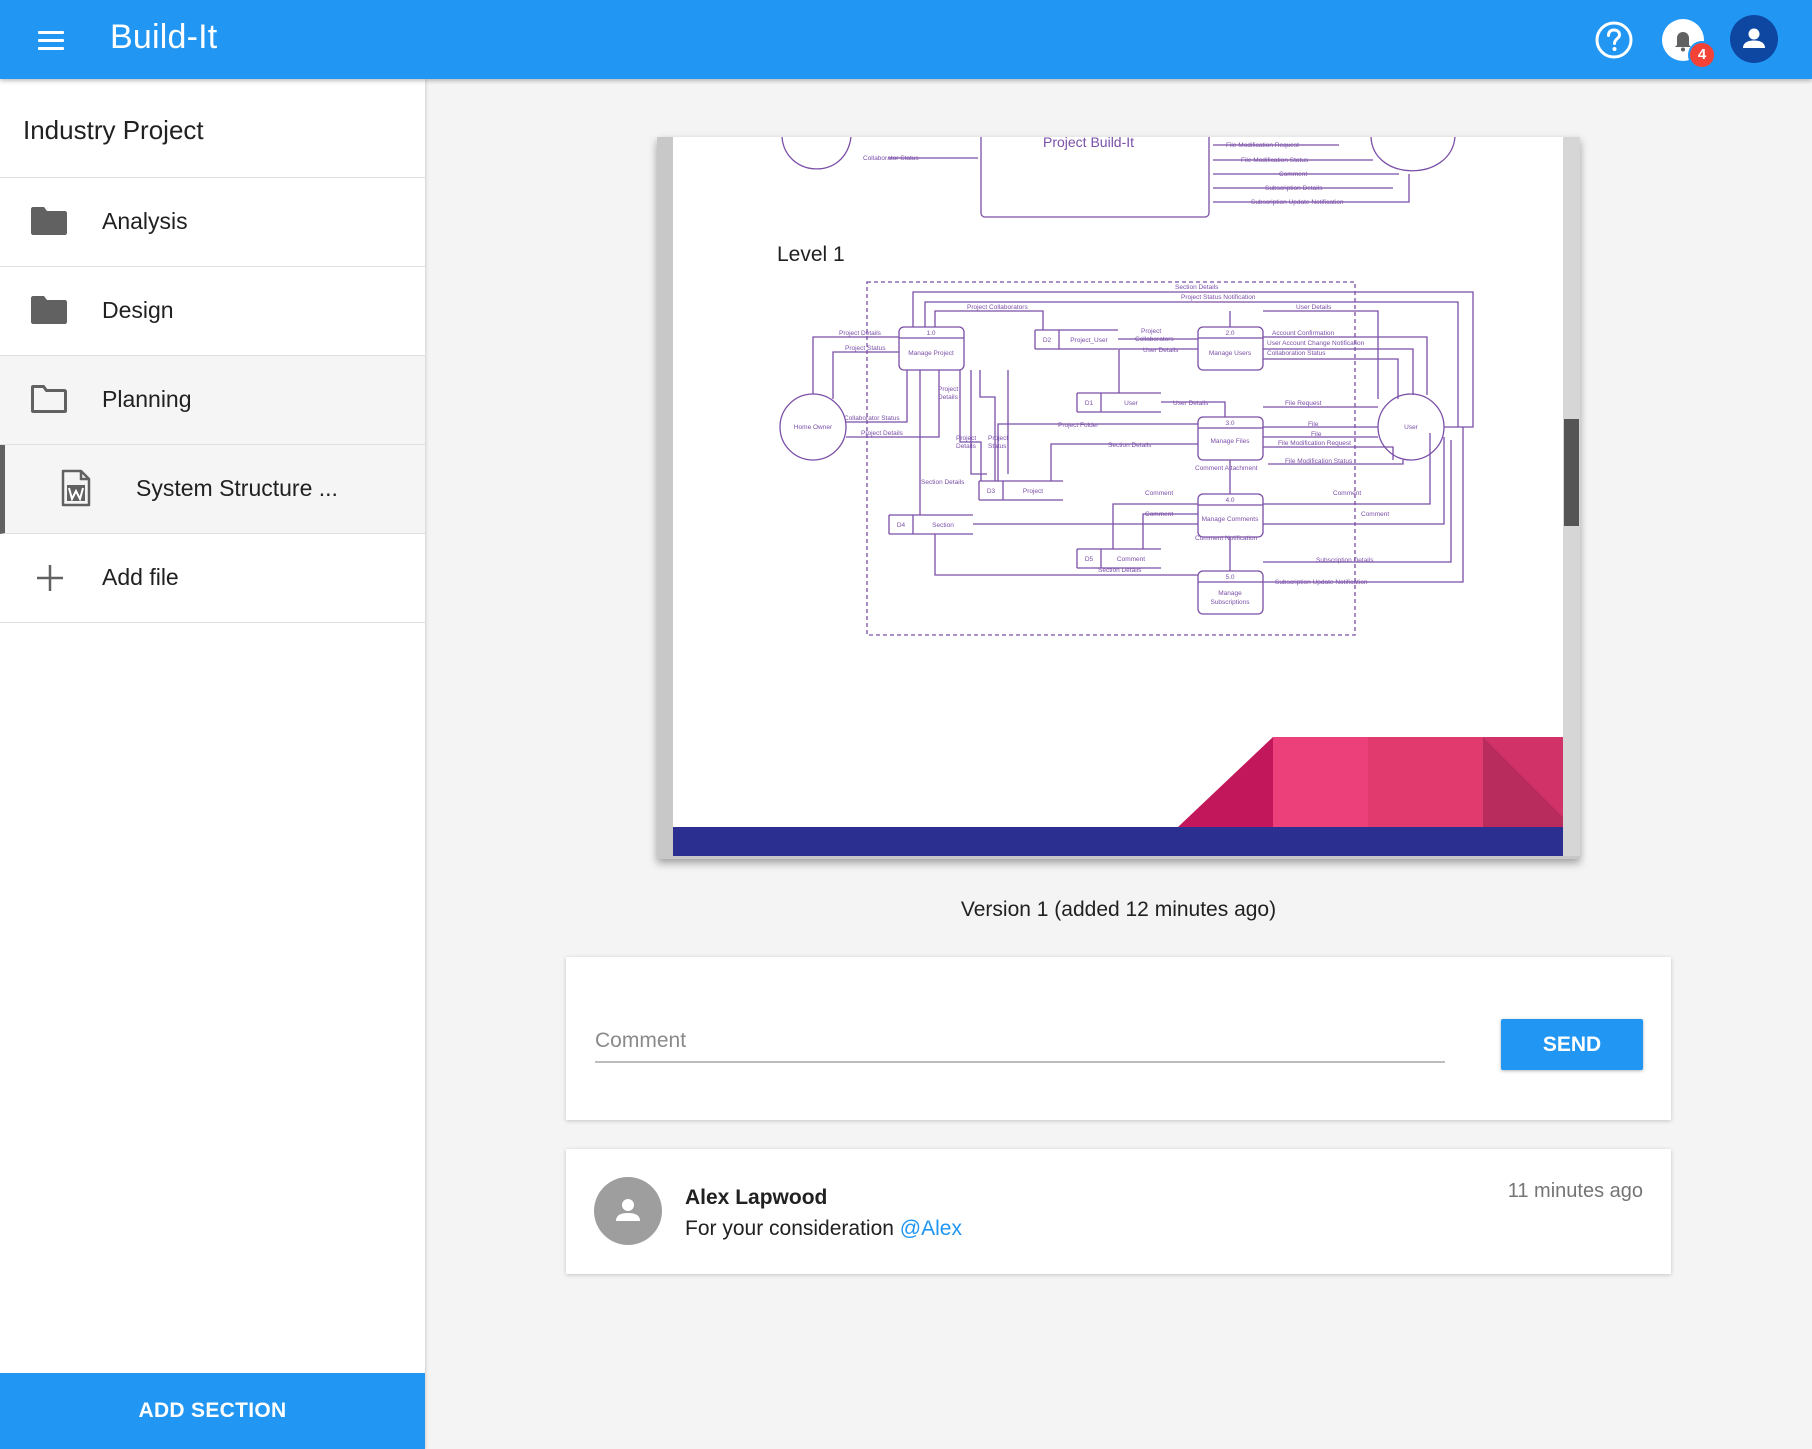  I want to click on svg-text: D1, so click(1089, 403).